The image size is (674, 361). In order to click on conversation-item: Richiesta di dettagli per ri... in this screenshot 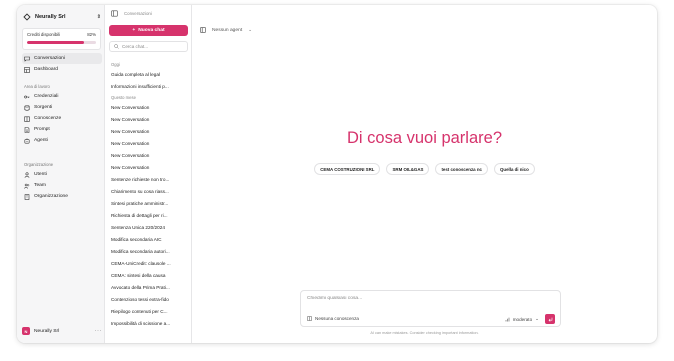, I will do `click(148, 215)`.